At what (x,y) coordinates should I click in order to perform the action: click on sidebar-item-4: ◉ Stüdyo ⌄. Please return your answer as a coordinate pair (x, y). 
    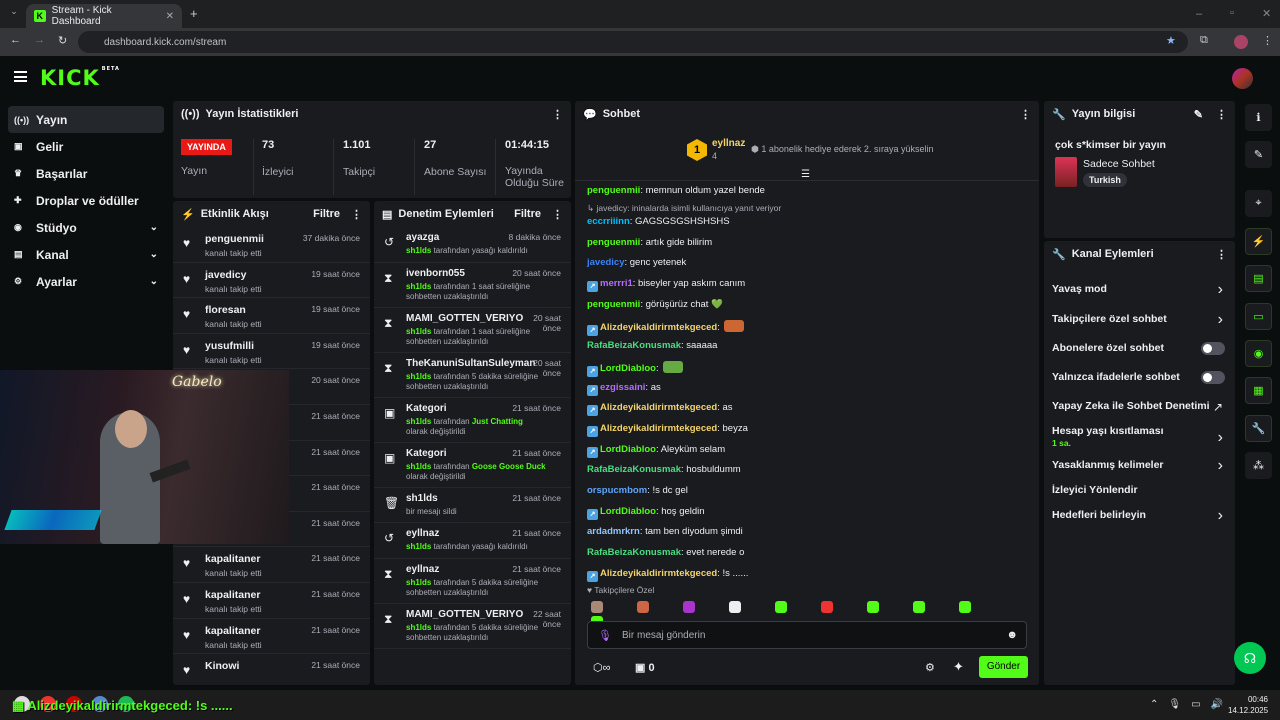
    Looking at the image, I should click on (86, 227).